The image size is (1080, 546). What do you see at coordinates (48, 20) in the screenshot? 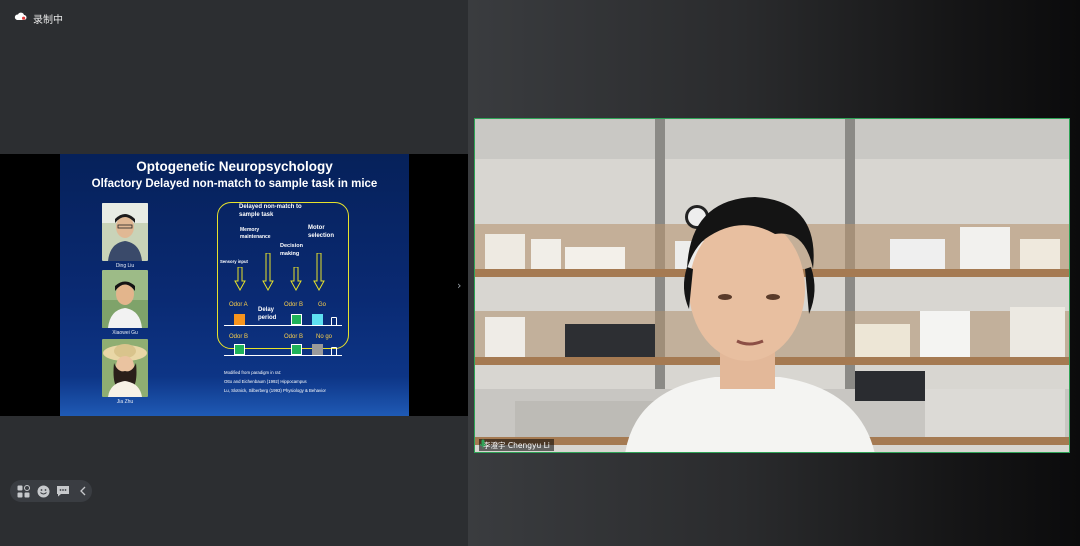
I see `recording-label: 录制中` at bounding box center [48, 20].